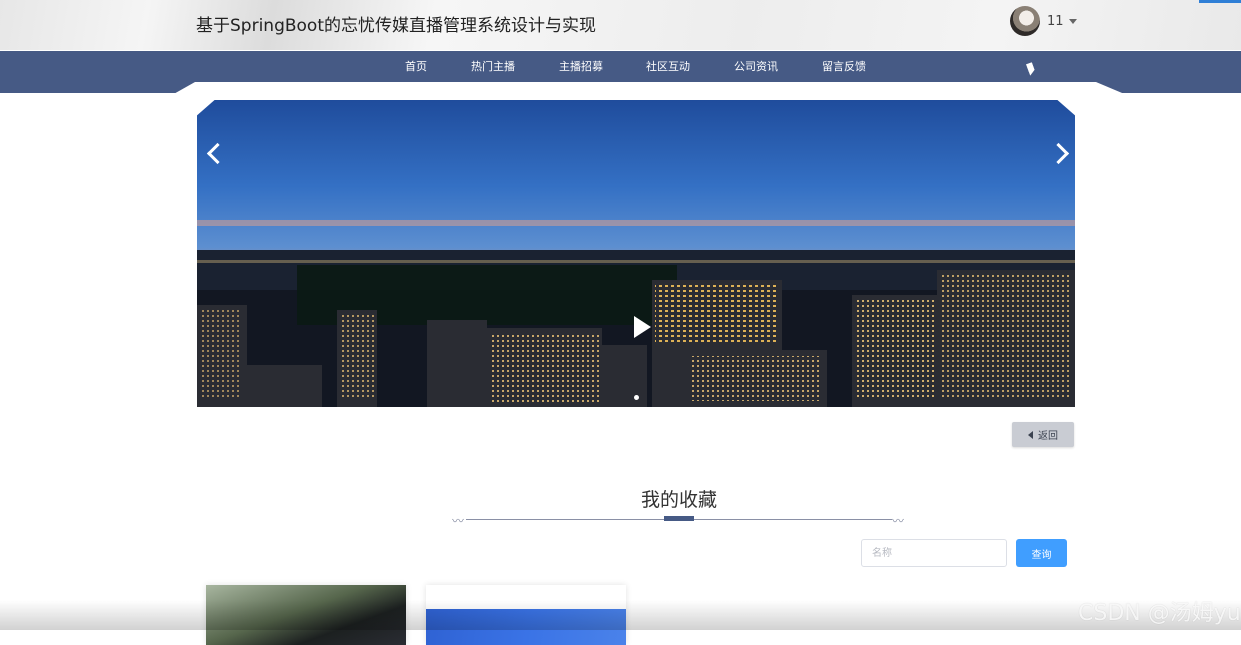 Image resolution: width=1241 pixels, height=645 pixels. I want to click on caret-left-icon, so click(1030, 434).